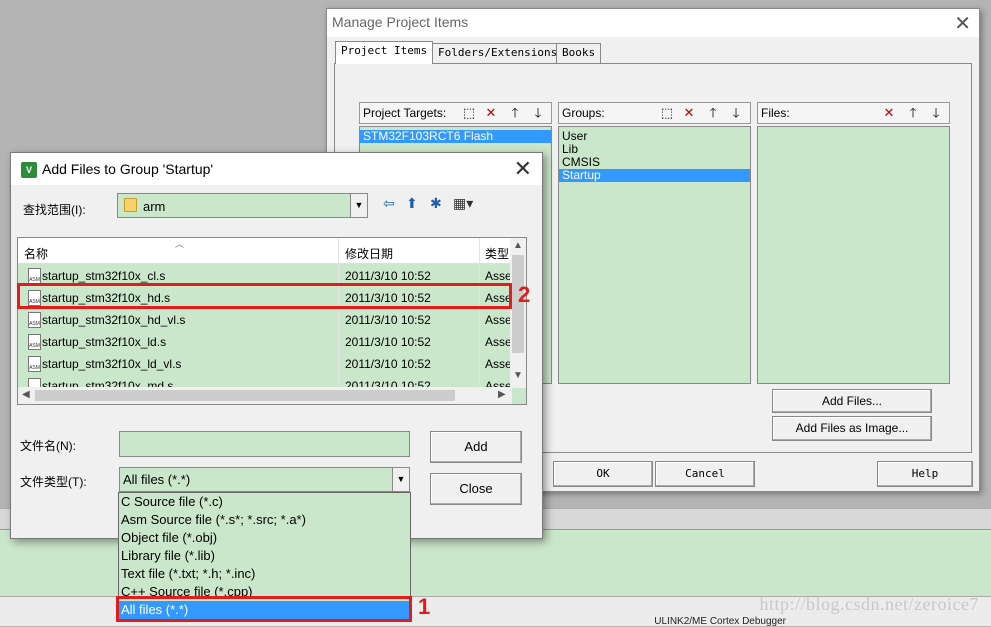 The image size is (991, 627). What do you see at coordinates (400, 22) in the screenshot?
I see `window-title: Manage Project Items` at bounding box center [400, 22].